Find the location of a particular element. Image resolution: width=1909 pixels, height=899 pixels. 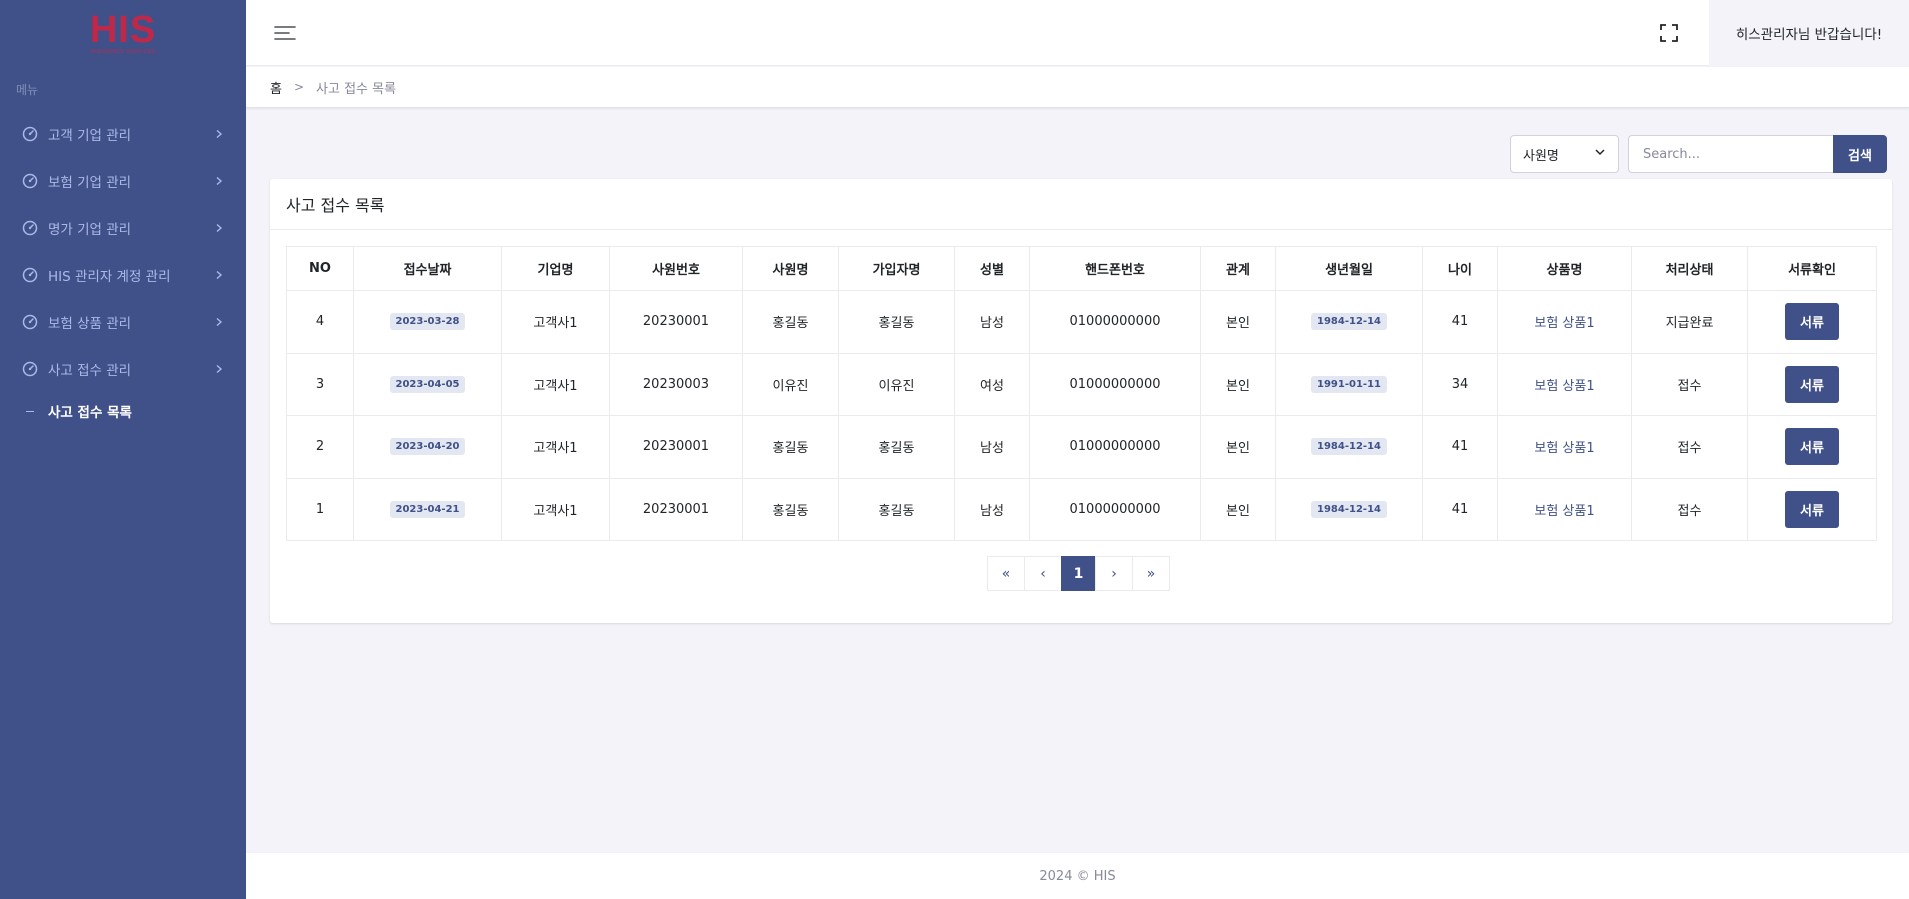

cell-age: 41 is located at coordinates (1460, 509).